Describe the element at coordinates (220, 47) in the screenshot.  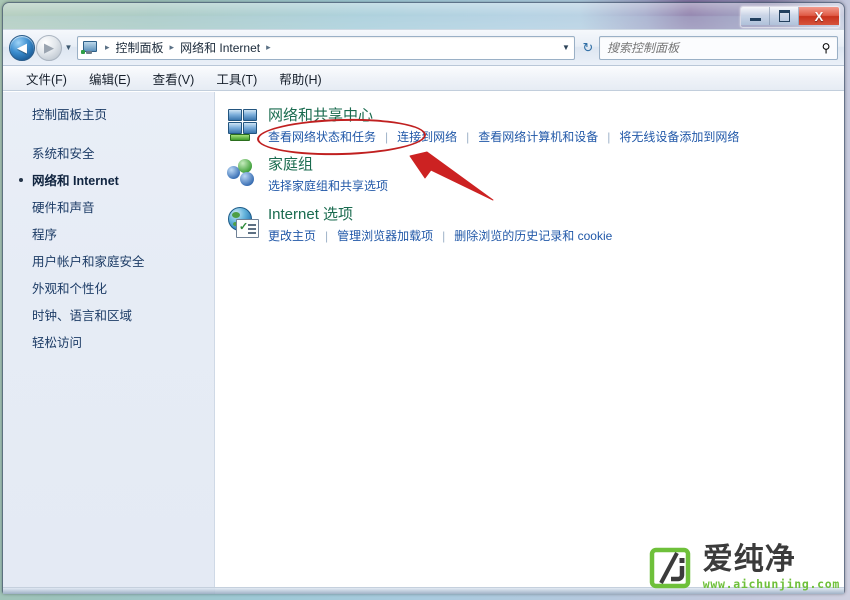
I see `breadcrumb-network-internet: 网络和 Internet` at that location.